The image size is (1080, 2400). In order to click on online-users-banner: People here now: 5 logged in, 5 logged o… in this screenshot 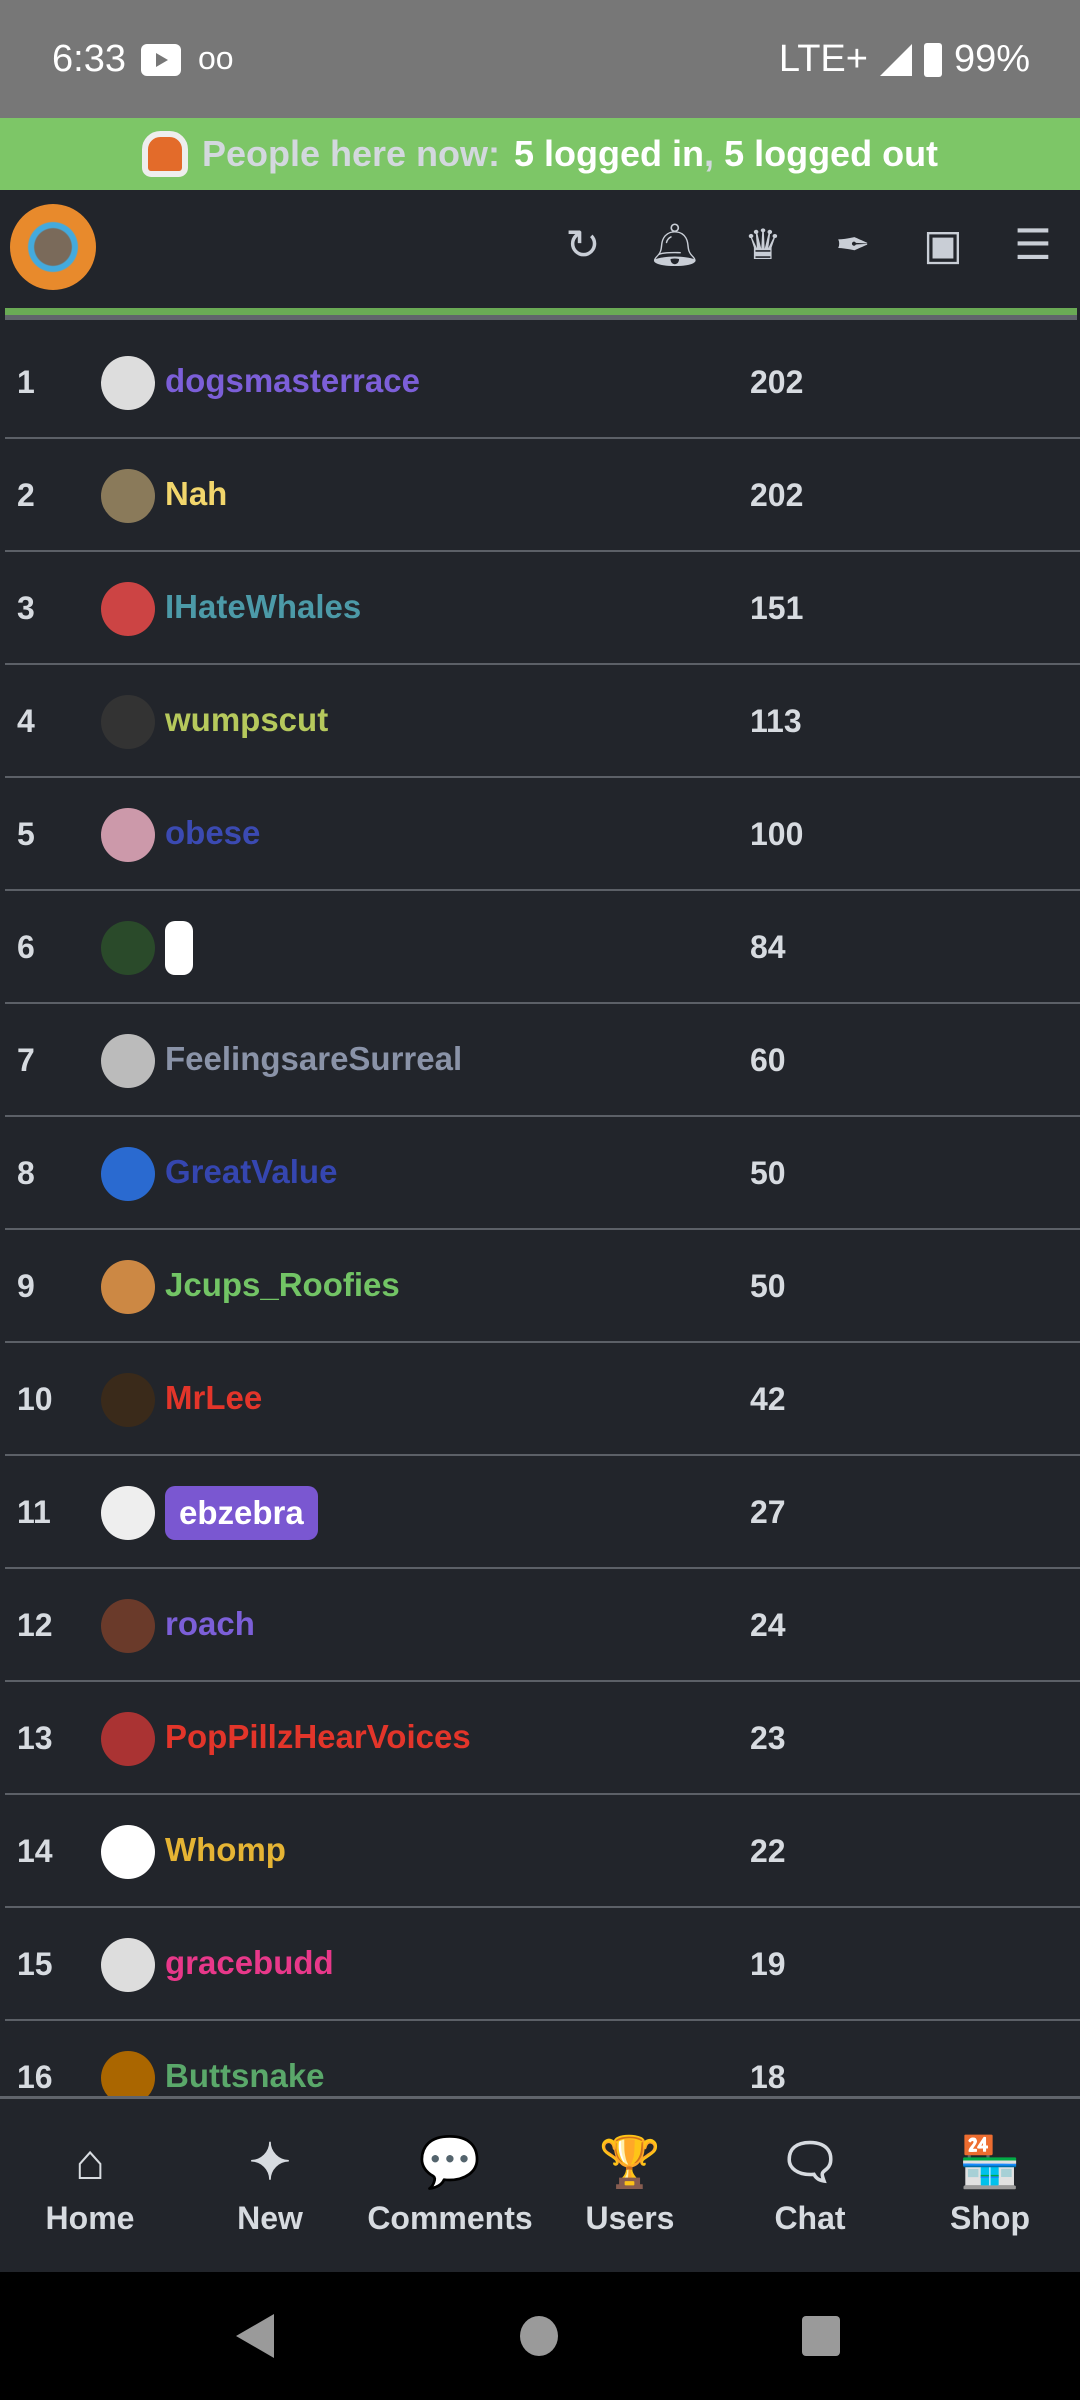, I will do `click(540, 154)`.